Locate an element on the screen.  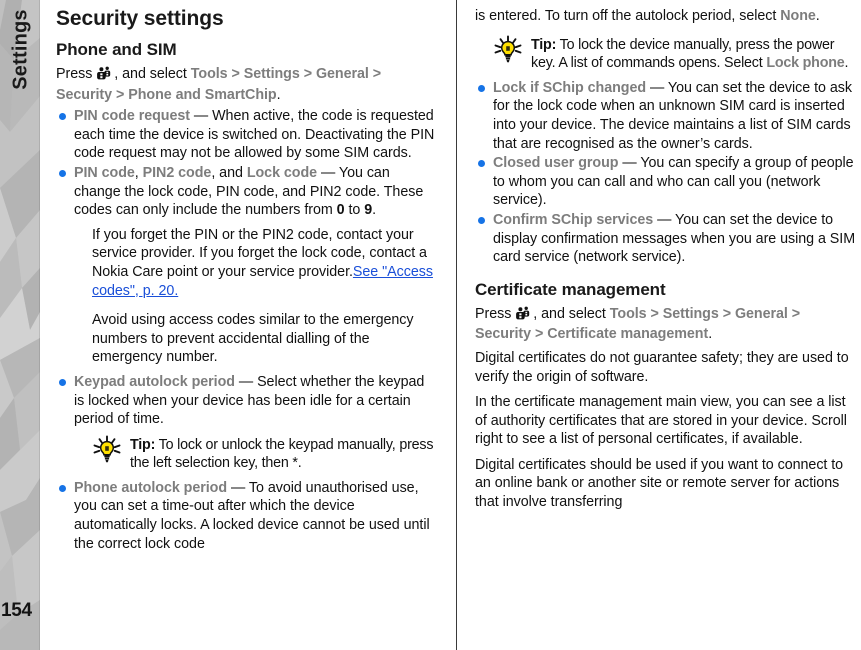
code-number-min: 0 is located at coordinates (340, 210).